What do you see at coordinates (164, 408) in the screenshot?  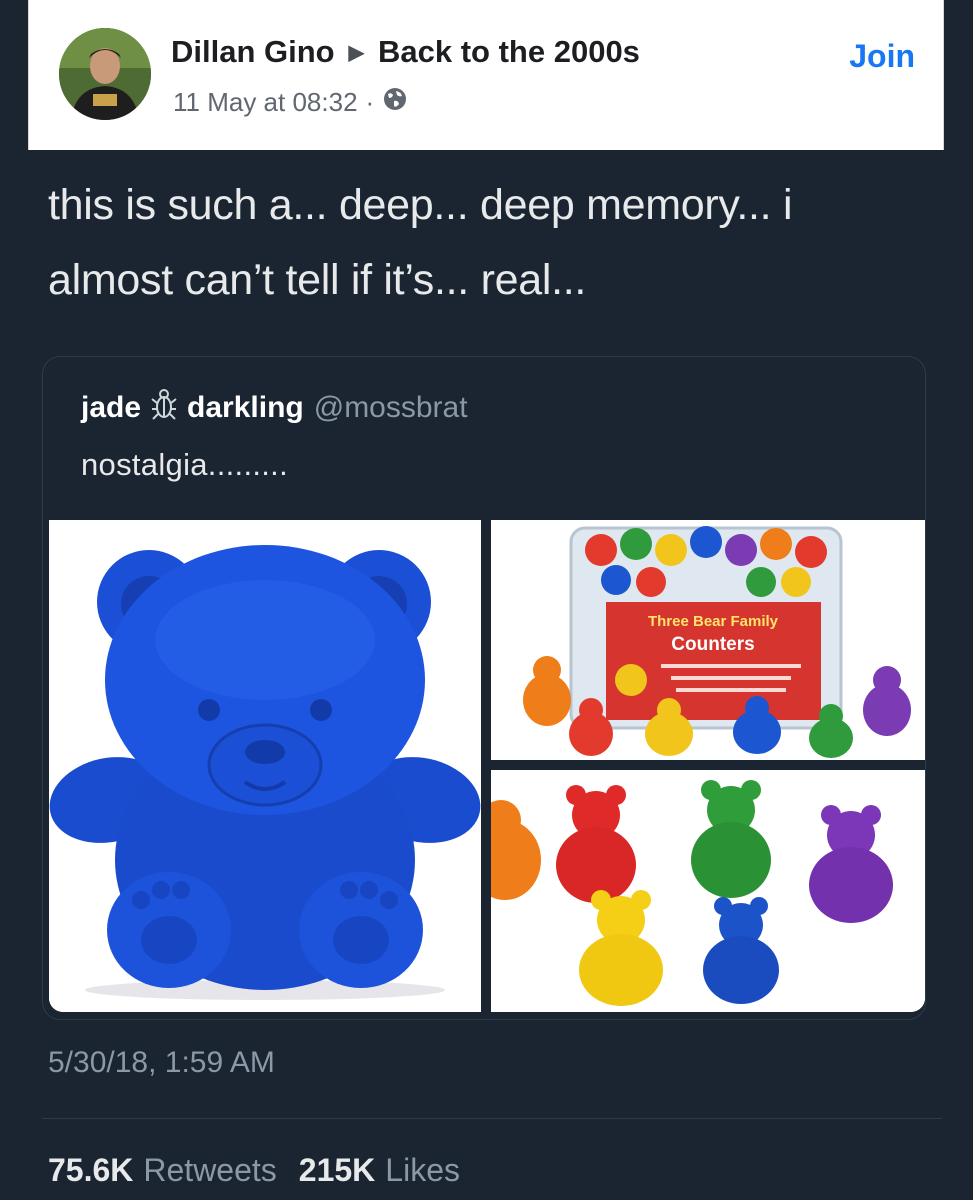 I see `beetle-icon` at bounding box center [164, 408].